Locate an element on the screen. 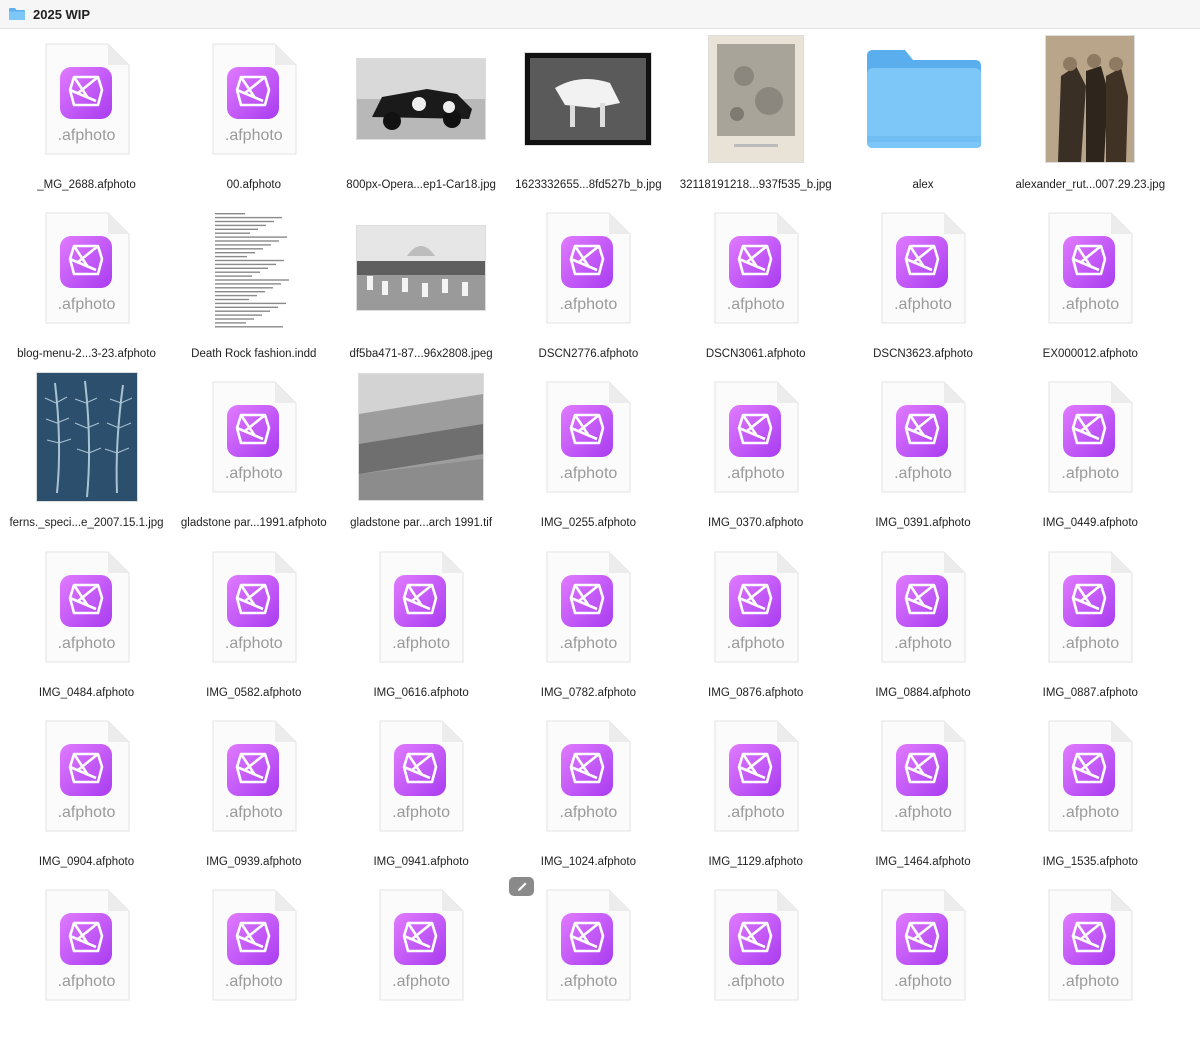 This screenshot has width=1200, height=1044. file-item: .afphoto IMG_0884.afphoto is located at coordinates (923, 621).